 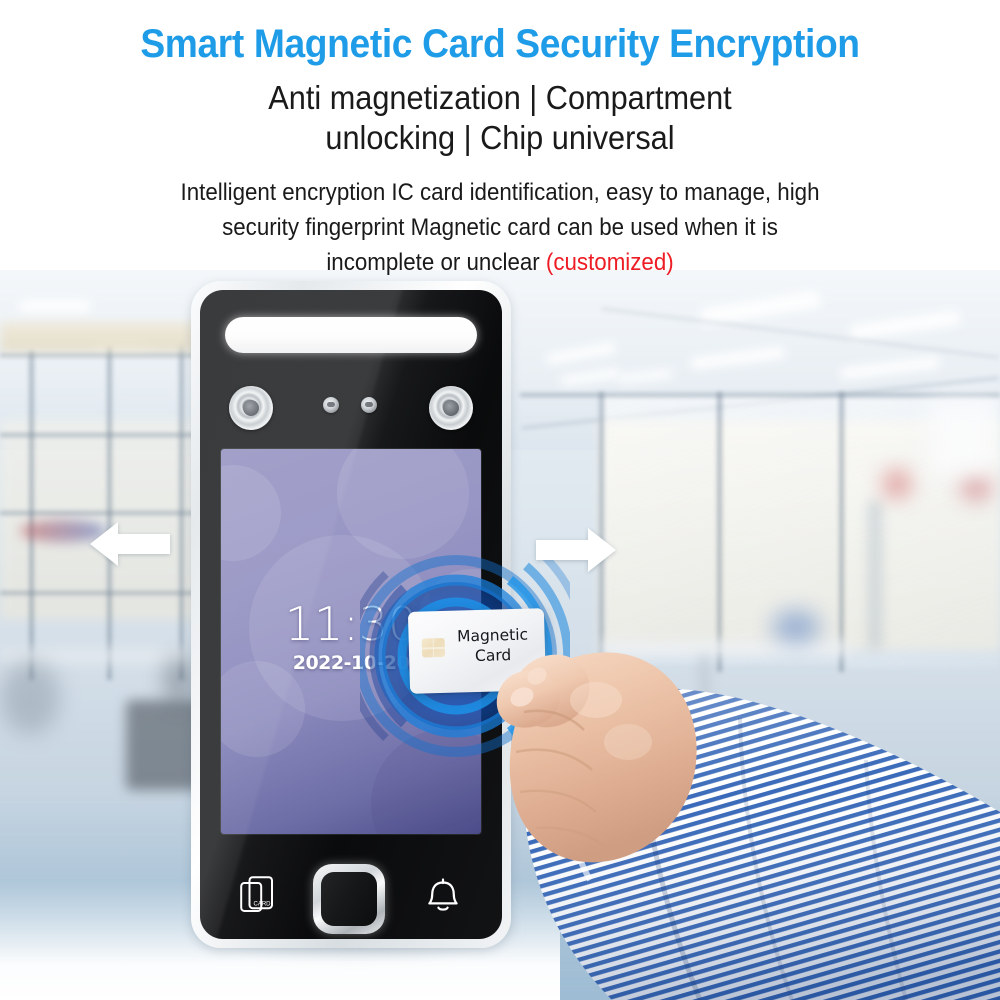 What do you see at coordinates (100, 337) in the screenshot?
I see `window-header-band` at bounding box center [100, 337].